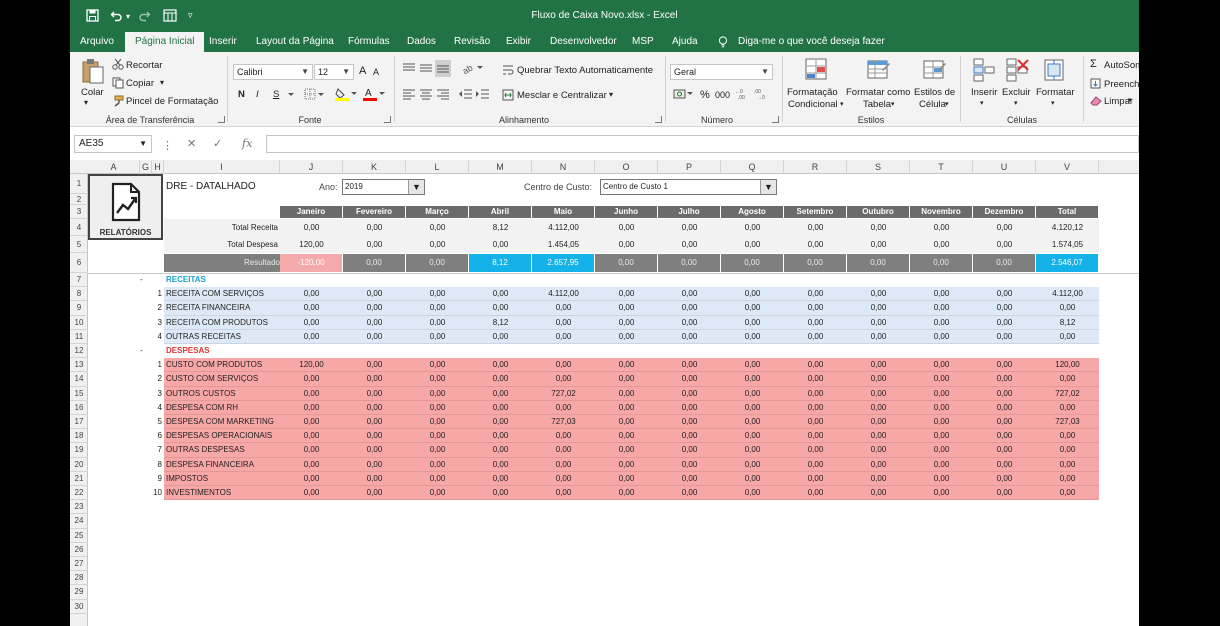  I want to click on tab-ajuda: Ajuda, so click(685, 42).